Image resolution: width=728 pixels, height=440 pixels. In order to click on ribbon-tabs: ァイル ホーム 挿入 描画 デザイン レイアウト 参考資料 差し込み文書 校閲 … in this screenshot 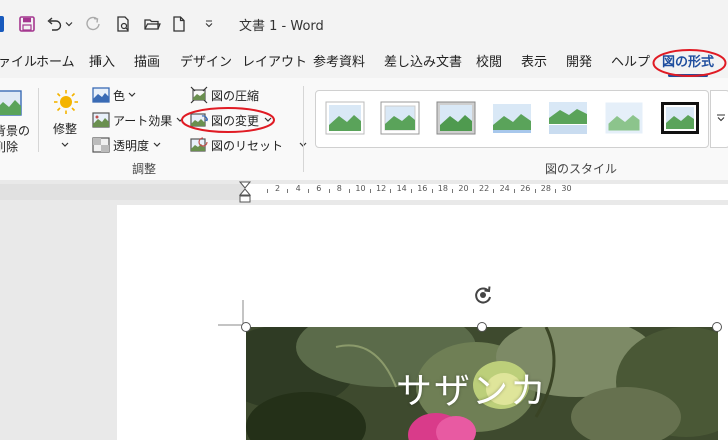, I will do `click(364, 63)`.